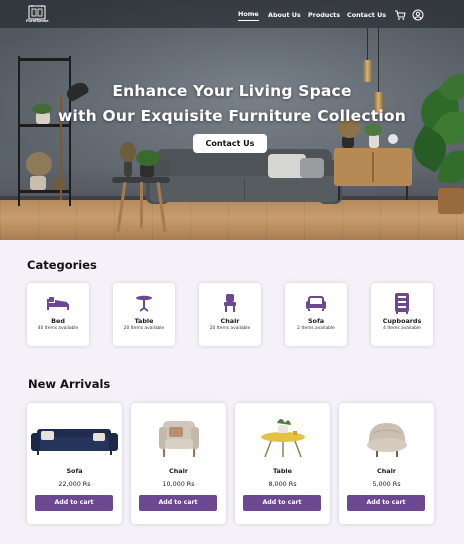  What do you see at coordinates (316, 321) in the screenshot?
I see `category-name: Sofa` at bounding box center [316, 321].